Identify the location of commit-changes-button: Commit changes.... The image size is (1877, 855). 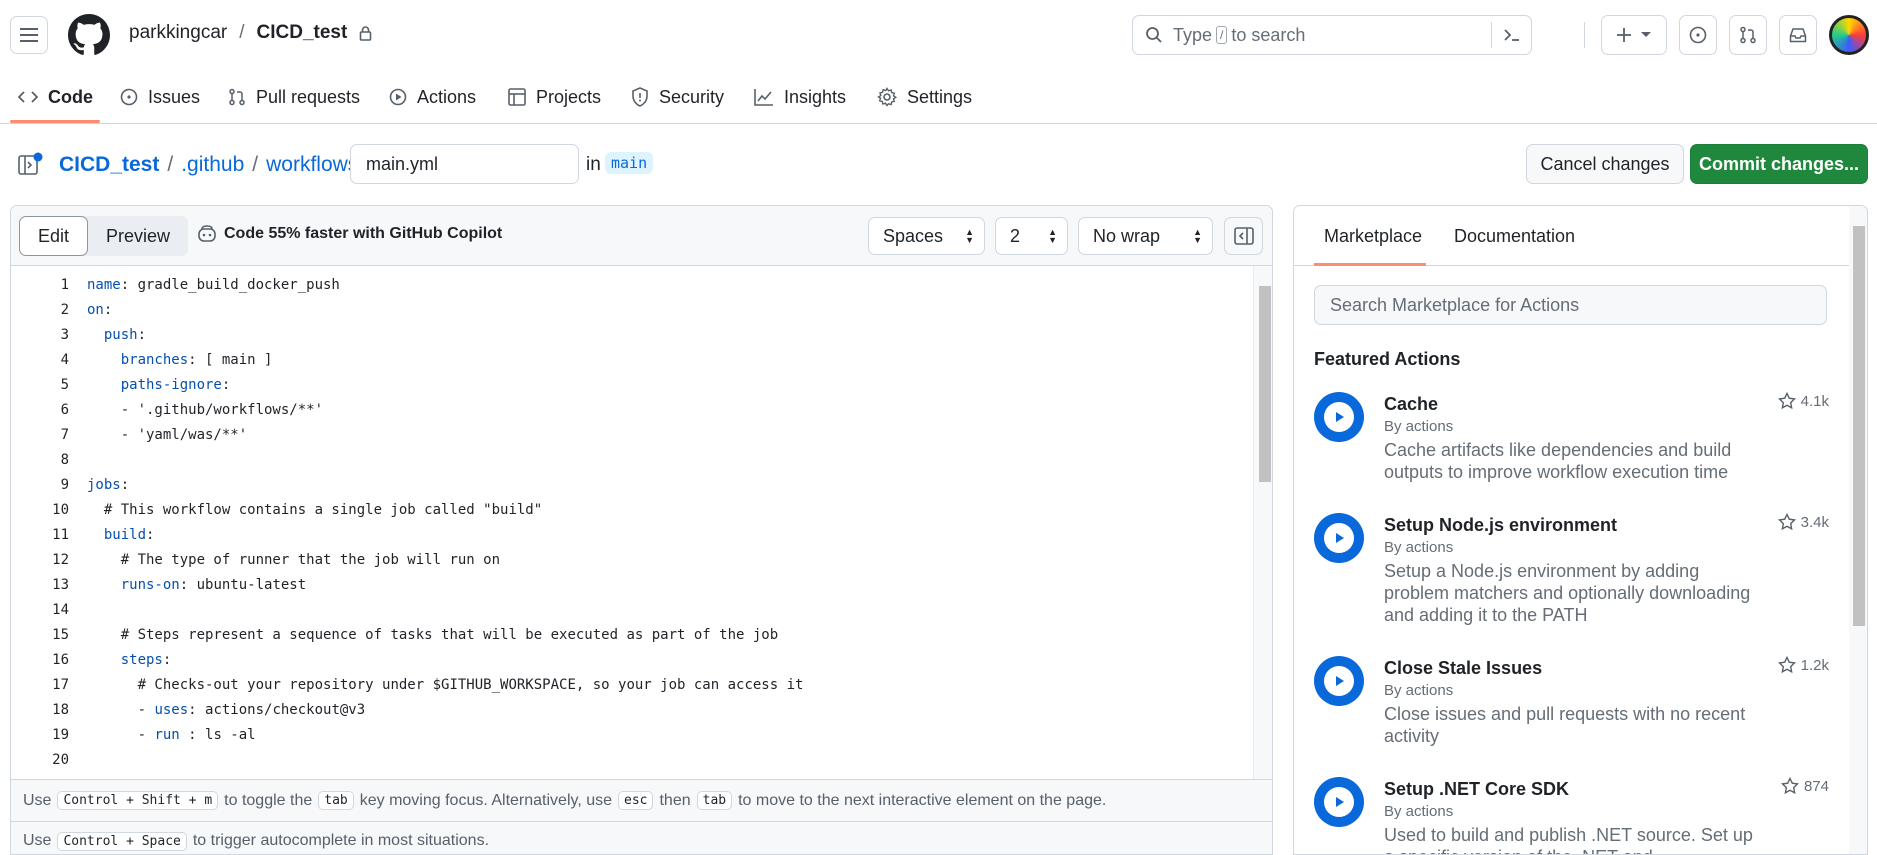
(1779, 164).